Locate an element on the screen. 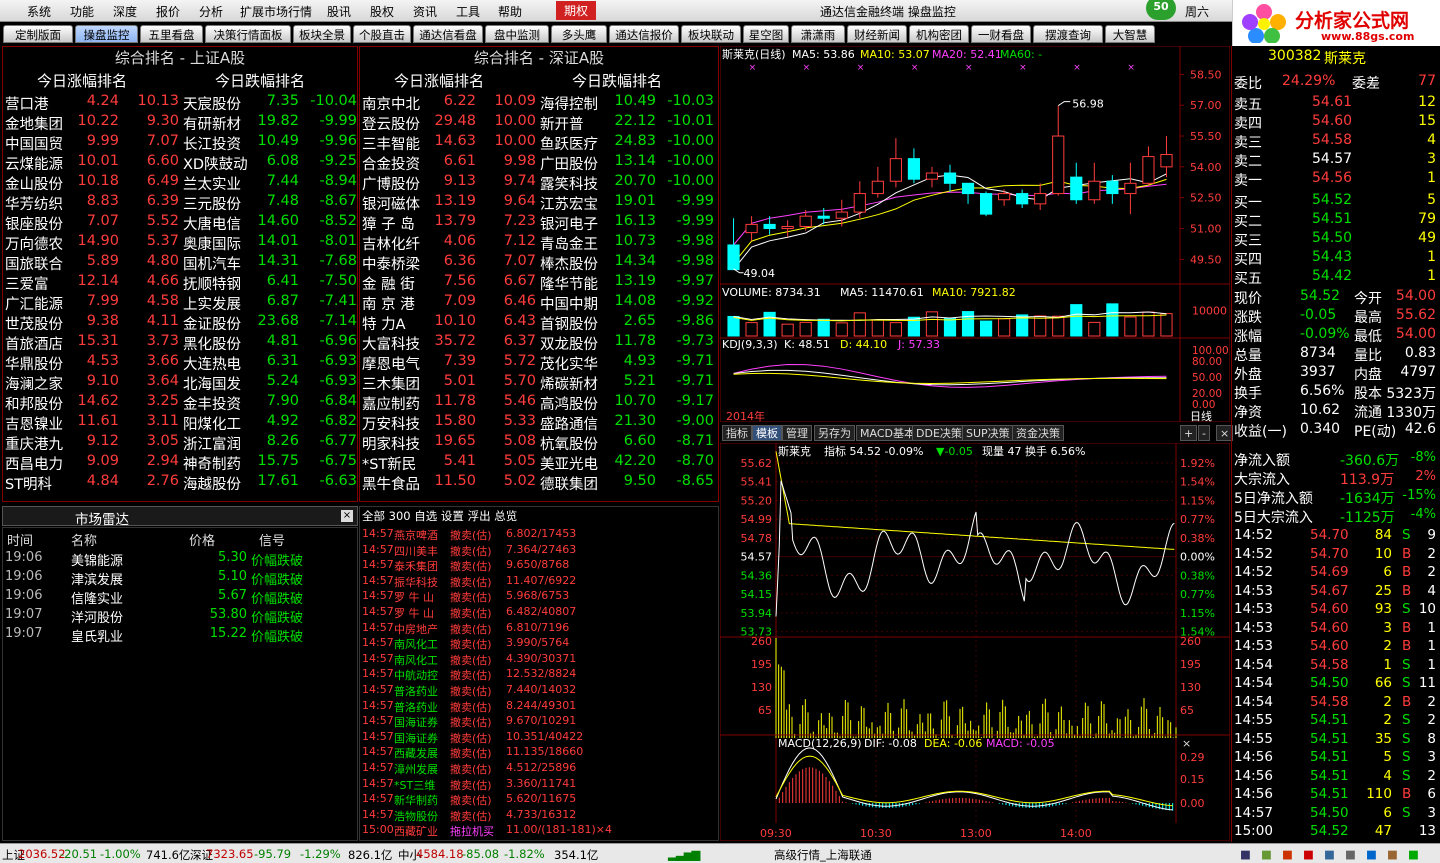  ranking-row: 银河磁体 13.19 9.64 江苏宏宝 19.01 -9.99 is located at coordinates (538, 203).